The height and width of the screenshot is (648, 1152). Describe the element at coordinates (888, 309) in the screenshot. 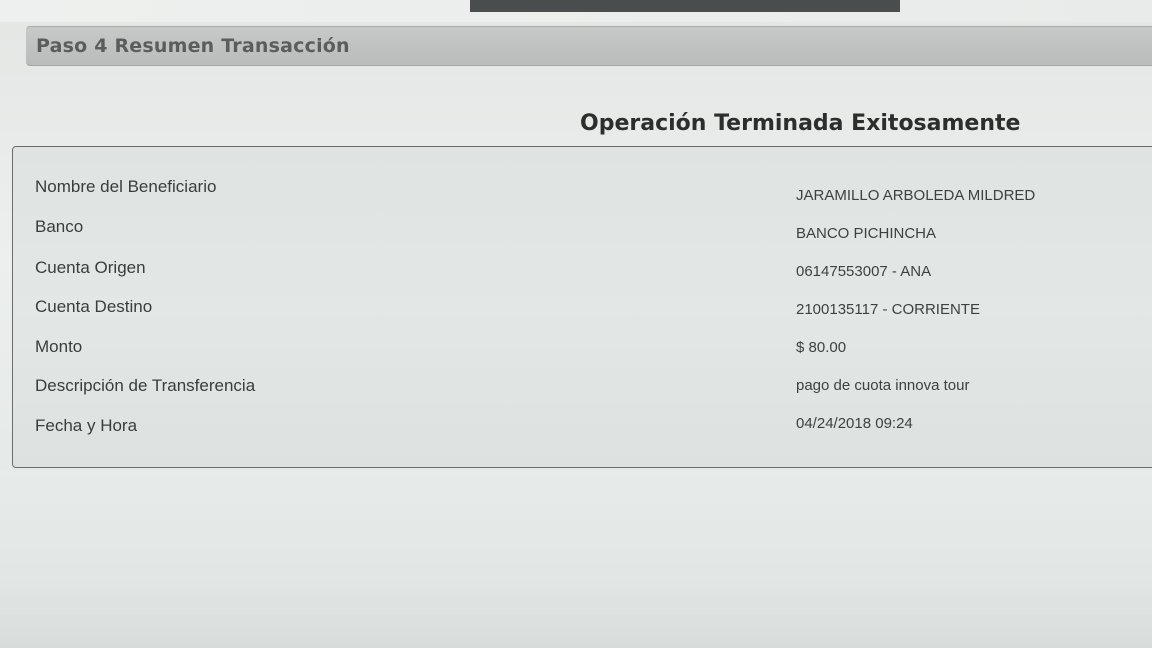

I see `destination-account-value: 2100135117 - CORRIENTE` at that location.